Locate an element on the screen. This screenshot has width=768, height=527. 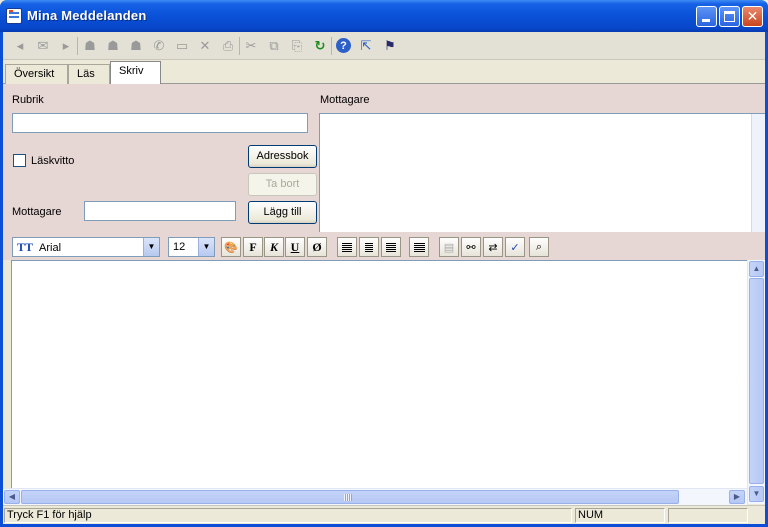
spellcheck-icon: ✓ is located at coordinates (515, 247).